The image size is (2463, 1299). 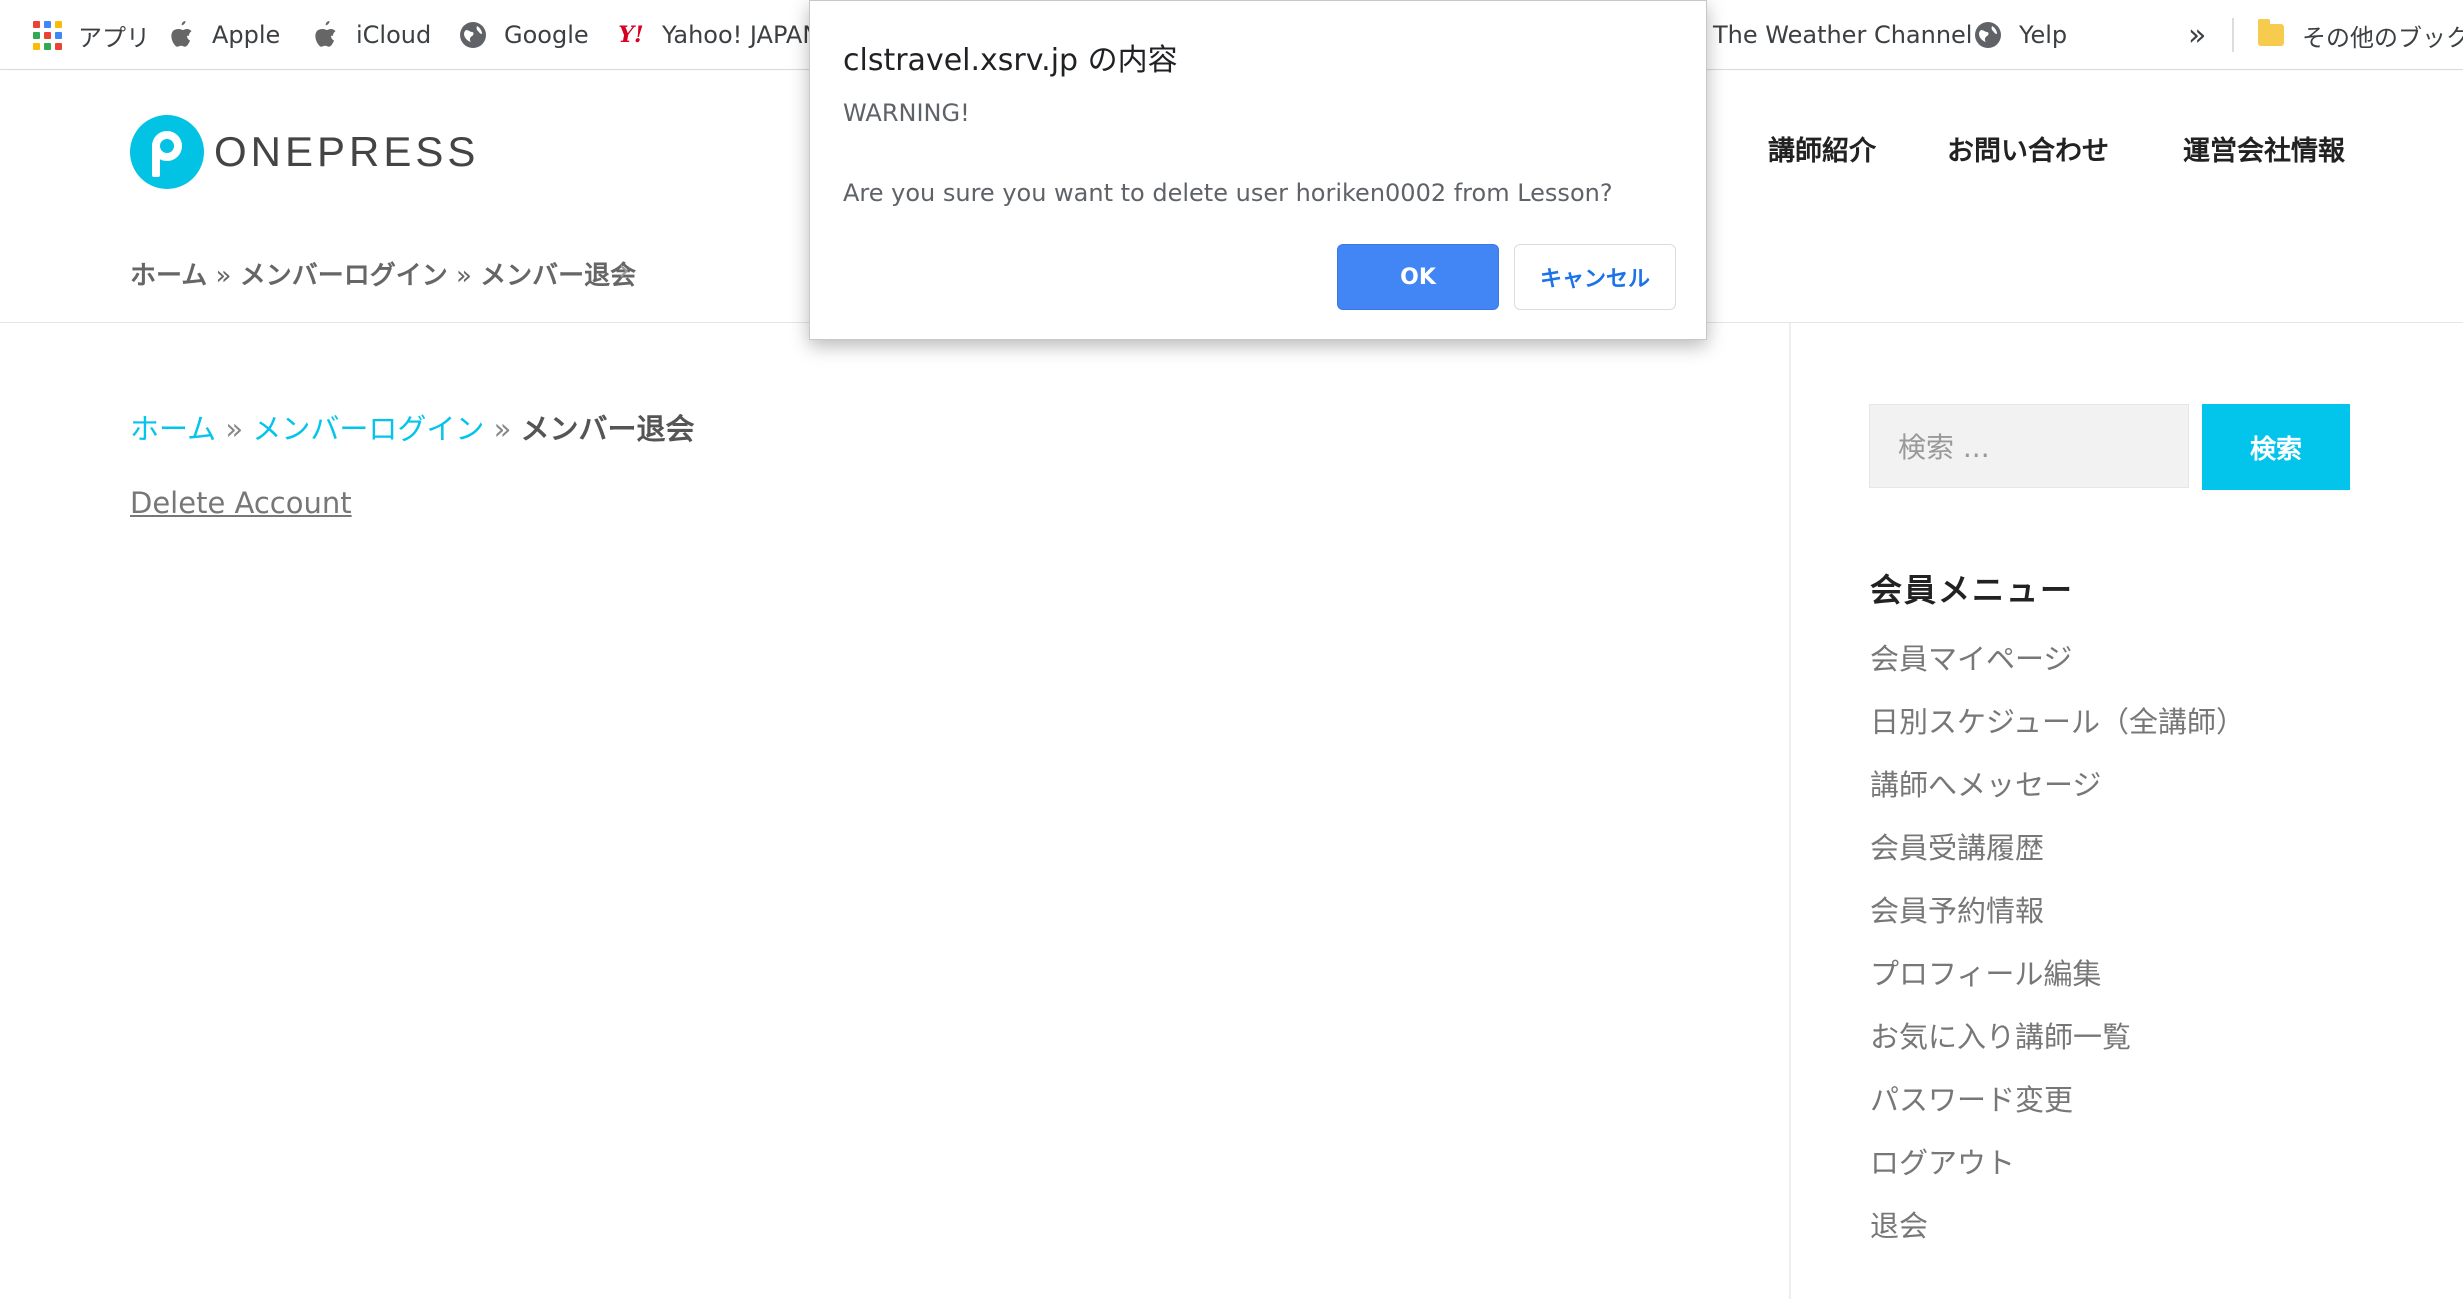 What do you see at coordinates (1957, 846) in the screenshot?
I see `menu-item-lesson-history: 会員受講履歴` at bounding box center [1957, 846].